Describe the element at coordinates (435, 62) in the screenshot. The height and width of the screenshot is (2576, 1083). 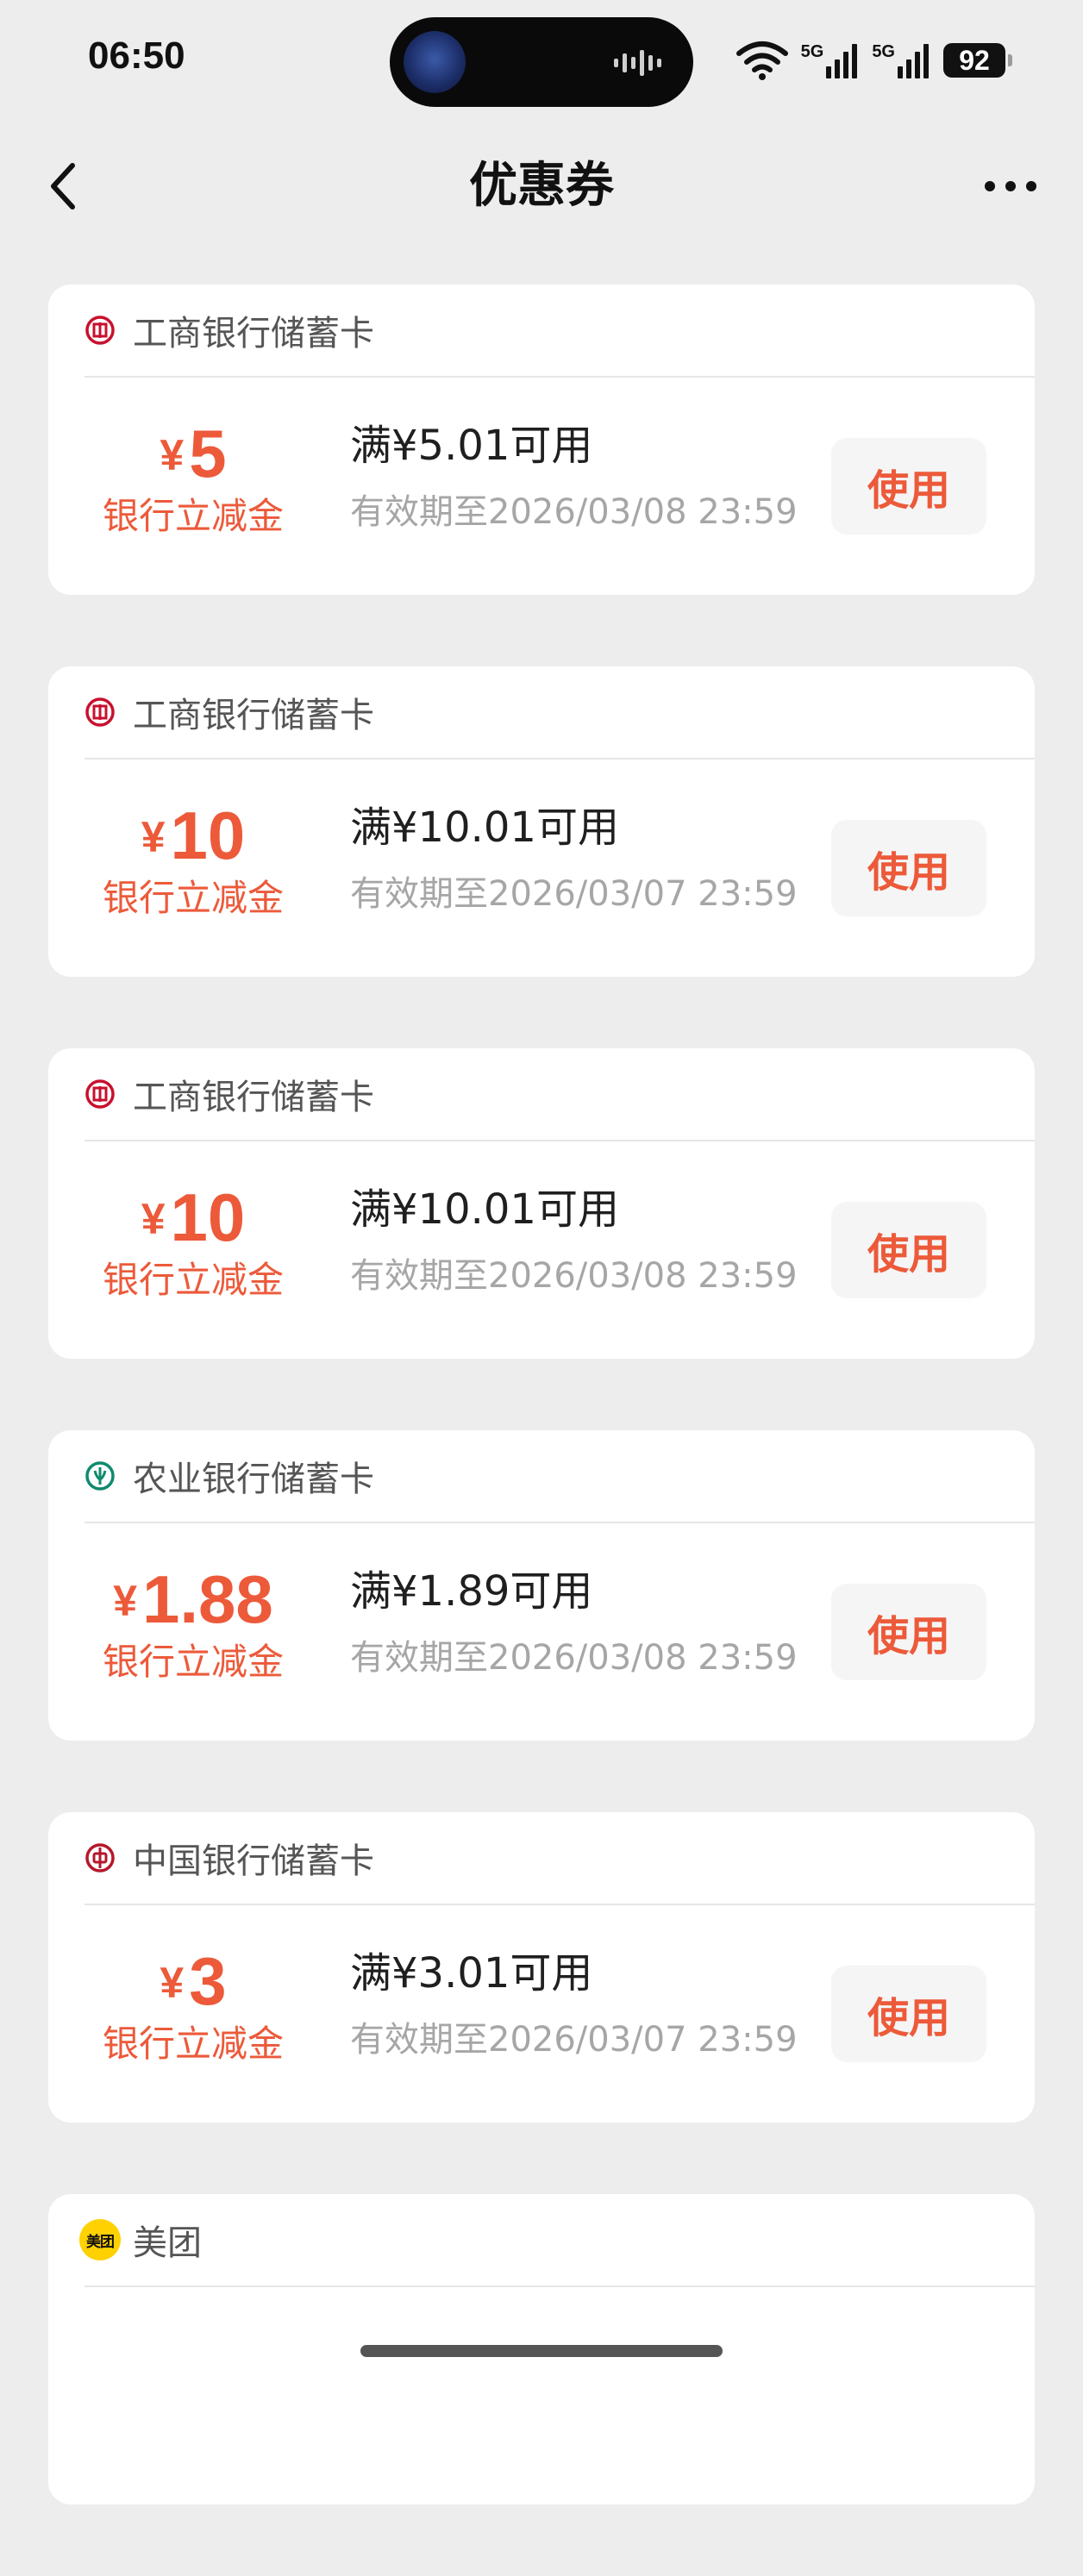
I see `media-thumbnail-icon` at that location.